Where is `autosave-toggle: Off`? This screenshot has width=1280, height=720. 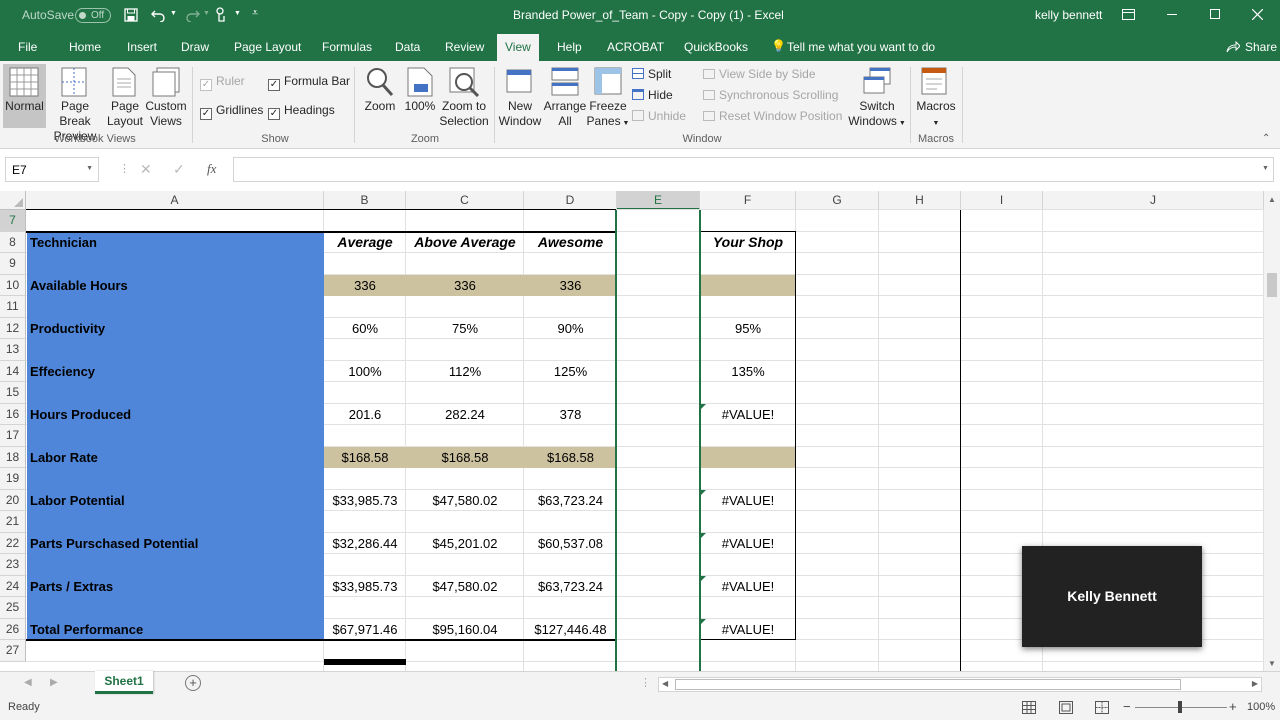
autosave-toggle: Off is located at coordinates (93, 15).